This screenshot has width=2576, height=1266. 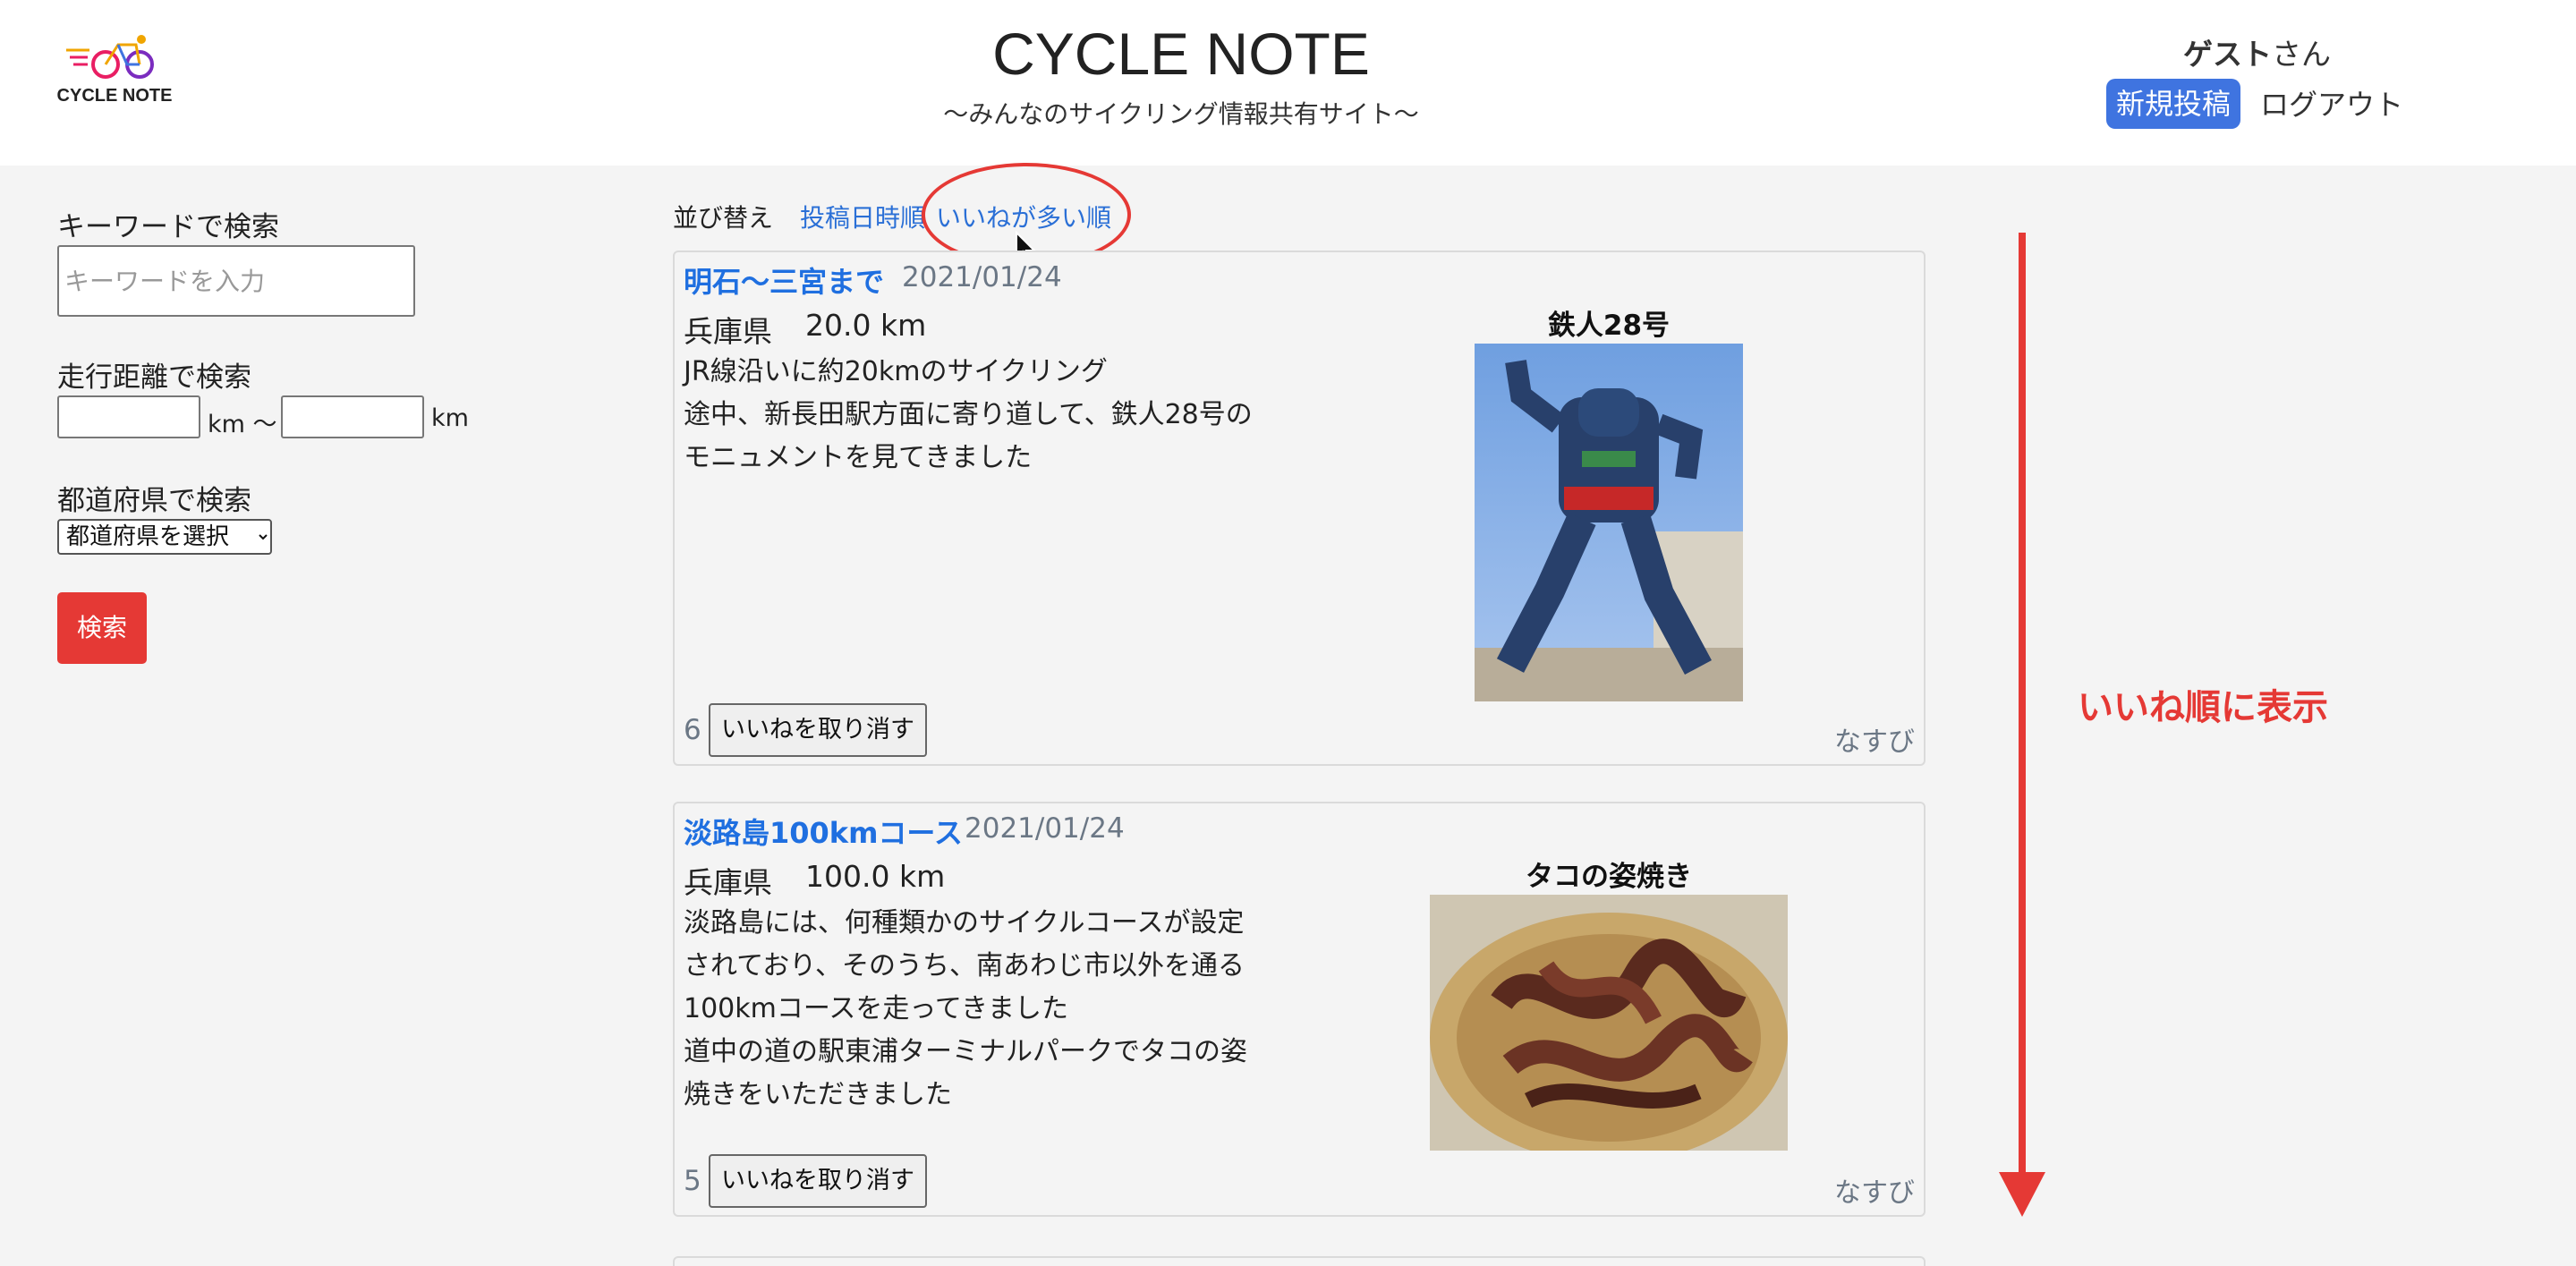 I want to click on annotation-arrow-head-icon, so click(x=2022, y=1194).